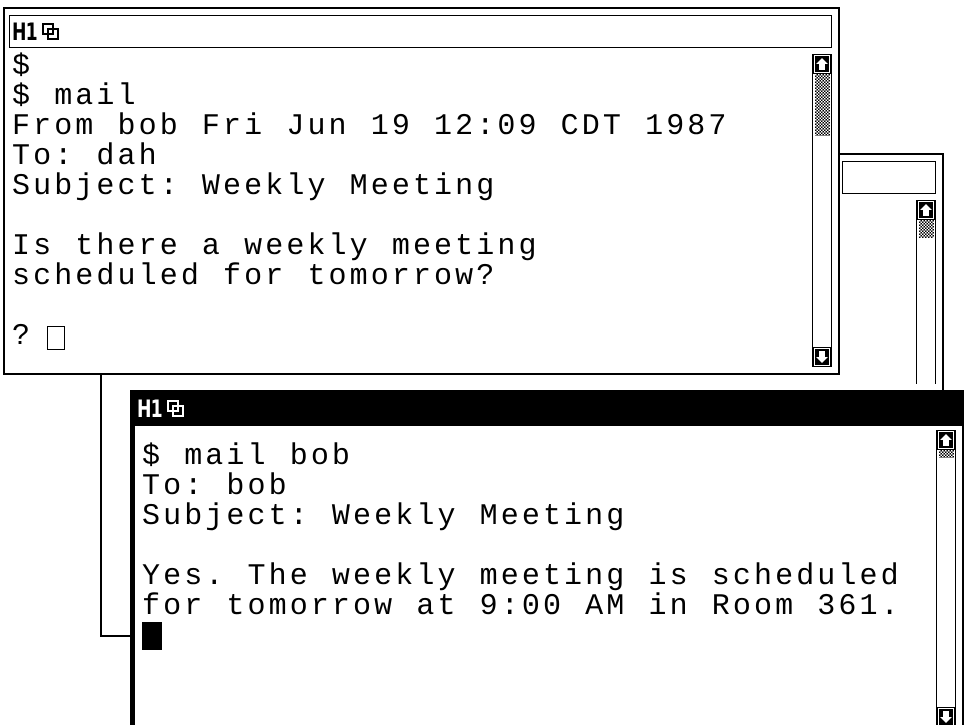  Describe the element at coordinates (23, 67) in the screenshot. I see `terminal-line: $` at that location.